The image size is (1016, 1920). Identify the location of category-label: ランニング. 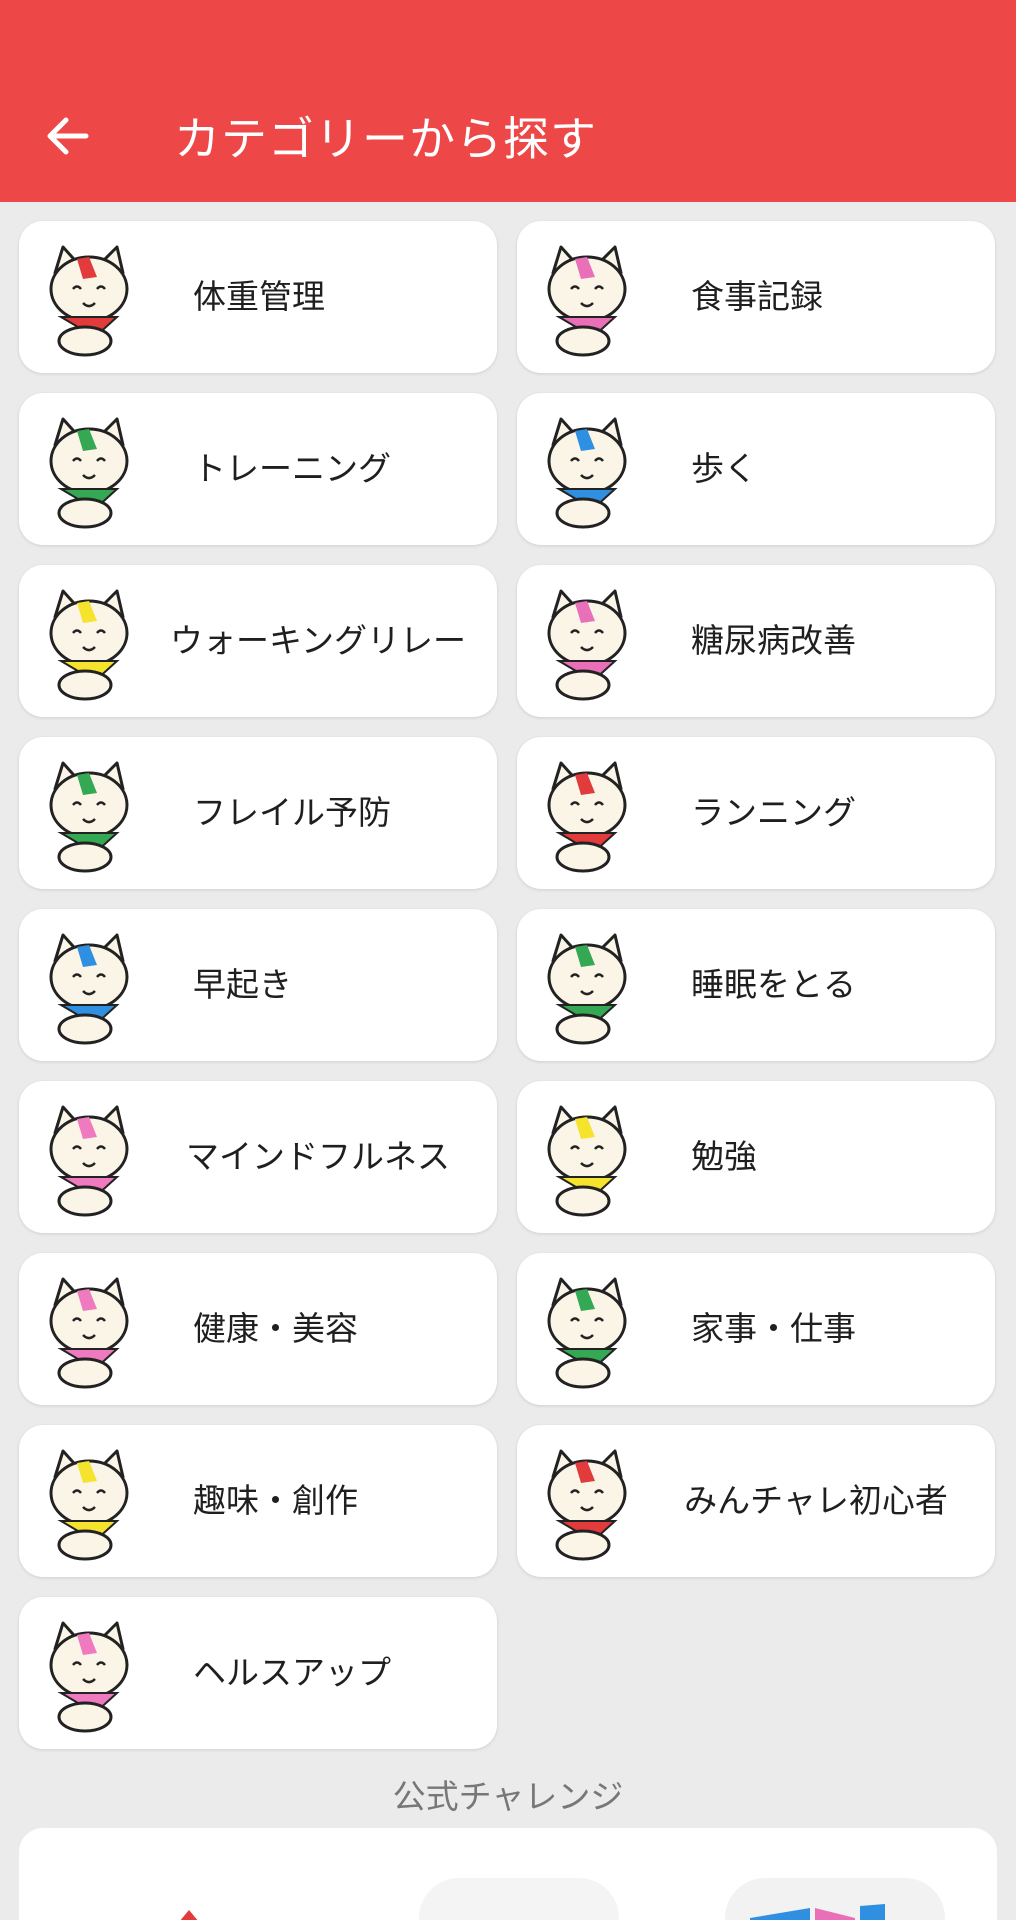
(773, 812).